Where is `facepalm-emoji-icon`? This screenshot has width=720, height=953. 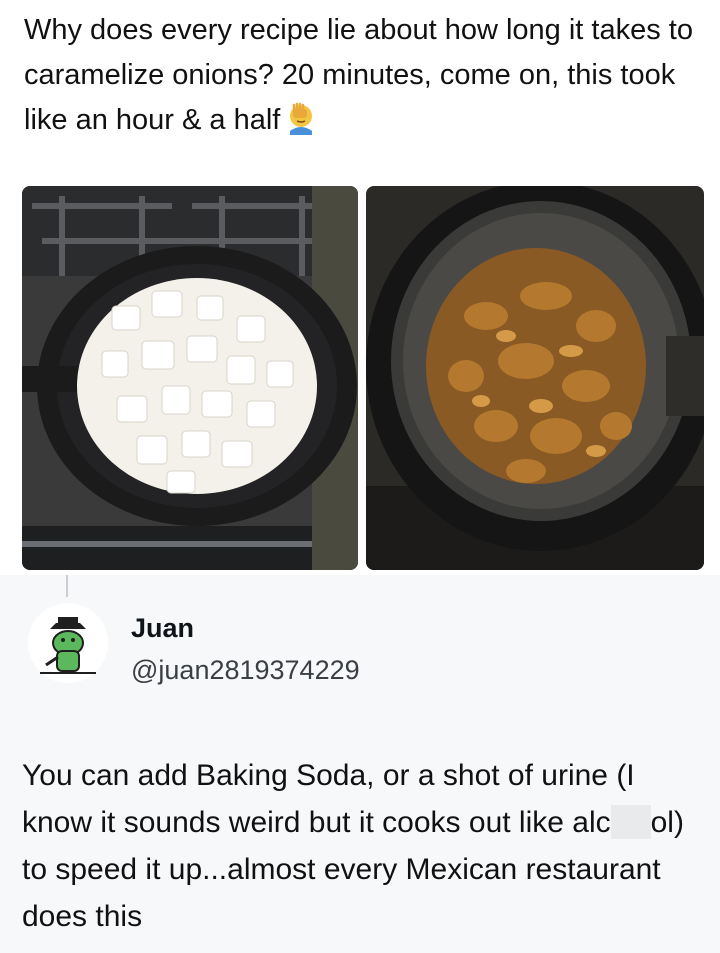
facepalm-emoji-icon is located at coordinates (301, 118).